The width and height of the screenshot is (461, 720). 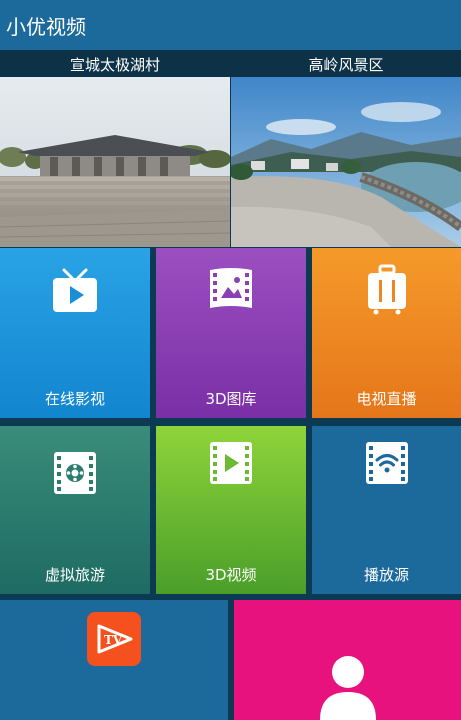 I want to click on film-play-icon, so click(x=231, y=463).